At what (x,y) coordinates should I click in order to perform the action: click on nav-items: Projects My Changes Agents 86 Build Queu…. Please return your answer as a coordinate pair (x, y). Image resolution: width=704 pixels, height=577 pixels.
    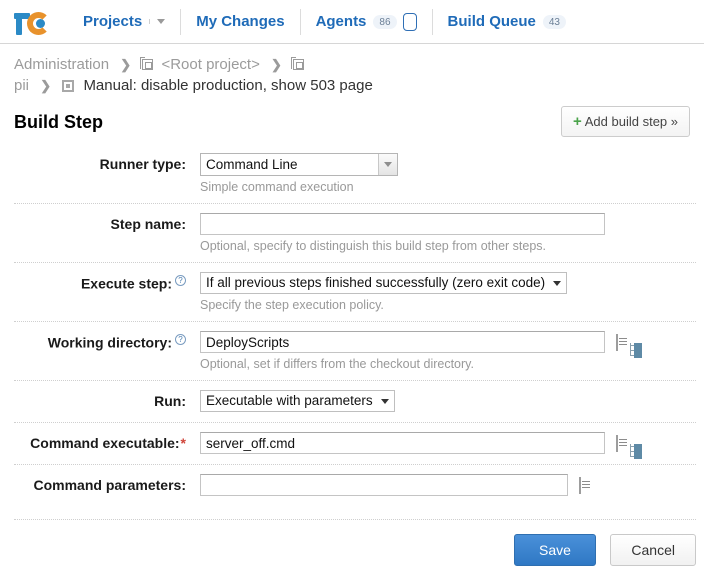
    Looking at the image, I should click on (324, 21).